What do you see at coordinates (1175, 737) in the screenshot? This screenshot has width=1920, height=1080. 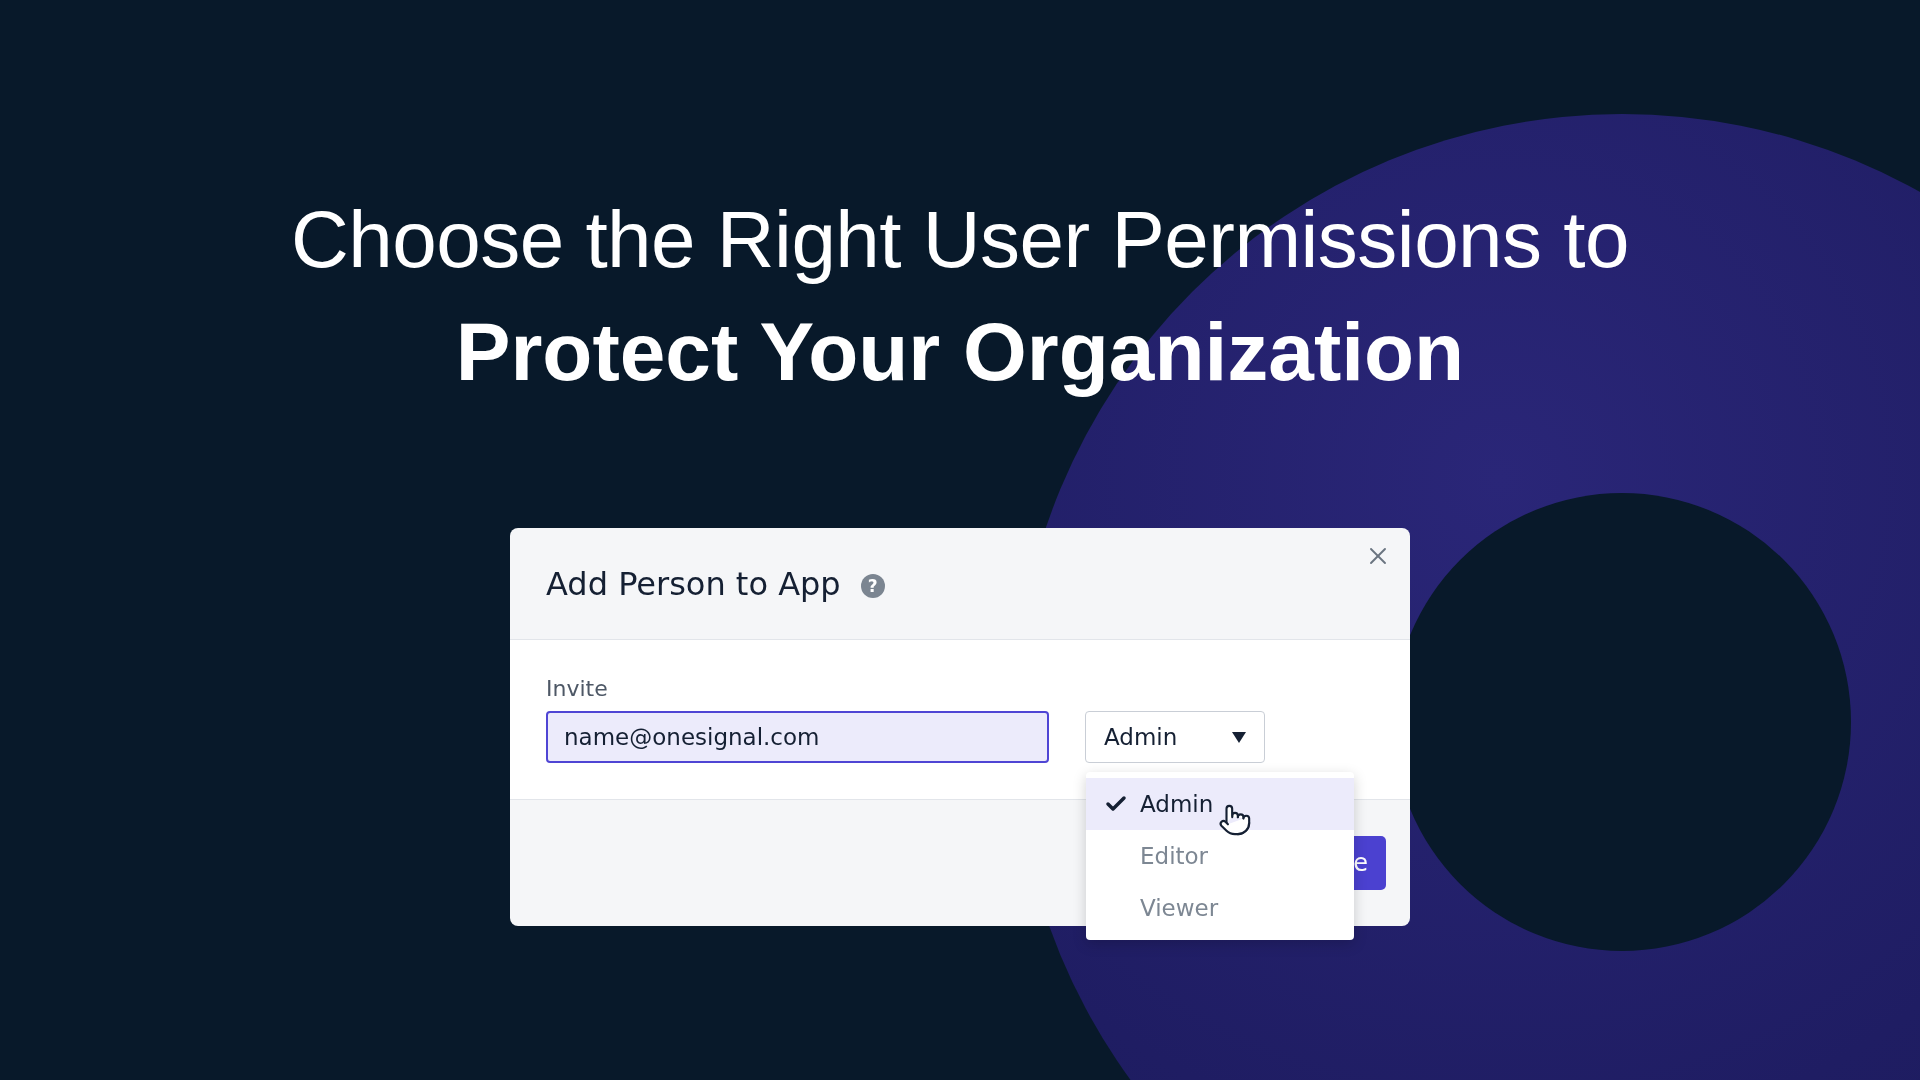 I see `role-select: Admin` at bounding box center [1175, 737].